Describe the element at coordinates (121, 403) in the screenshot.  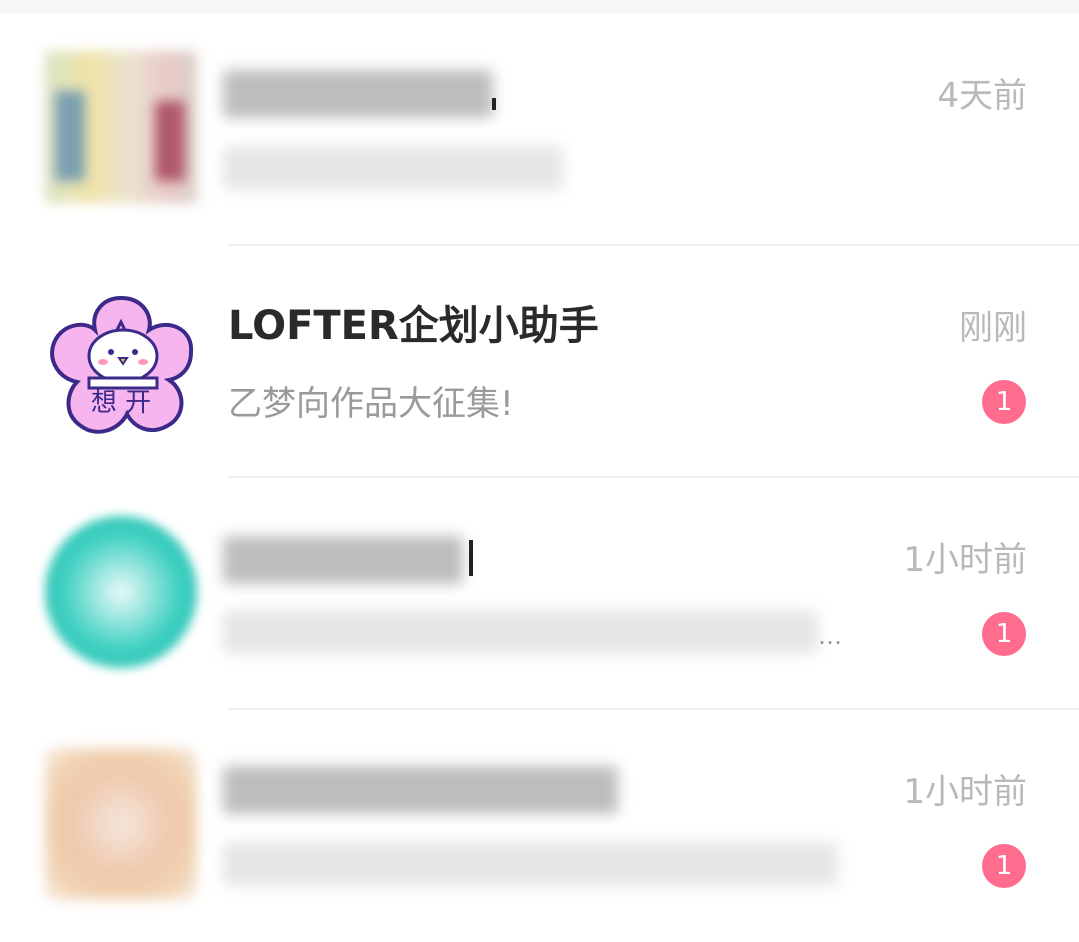
I see `avatar-caption: 想 开` at that location.